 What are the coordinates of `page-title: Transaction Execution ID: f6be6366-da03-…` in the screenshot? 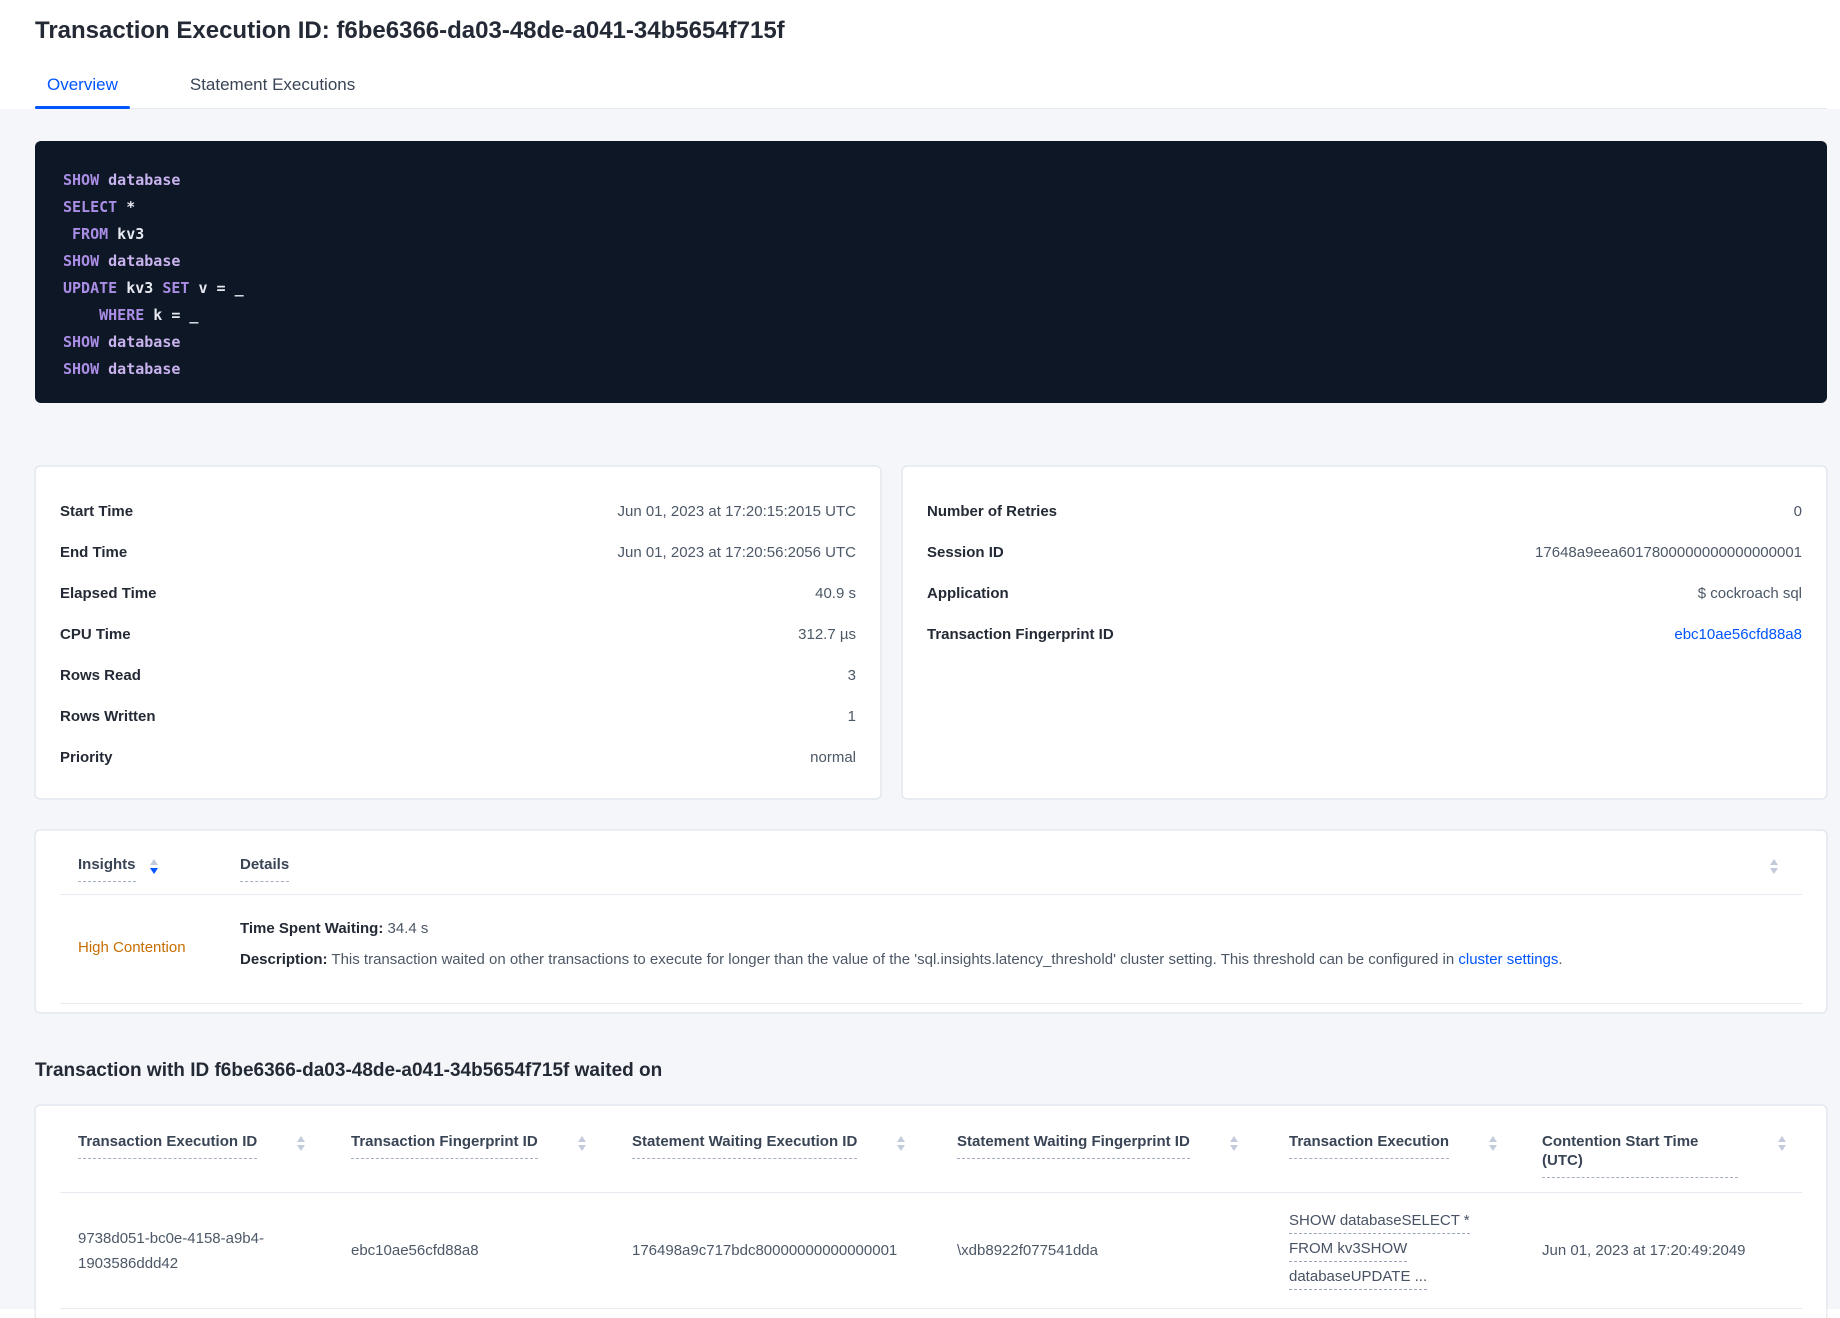 It's located at (410, 30).